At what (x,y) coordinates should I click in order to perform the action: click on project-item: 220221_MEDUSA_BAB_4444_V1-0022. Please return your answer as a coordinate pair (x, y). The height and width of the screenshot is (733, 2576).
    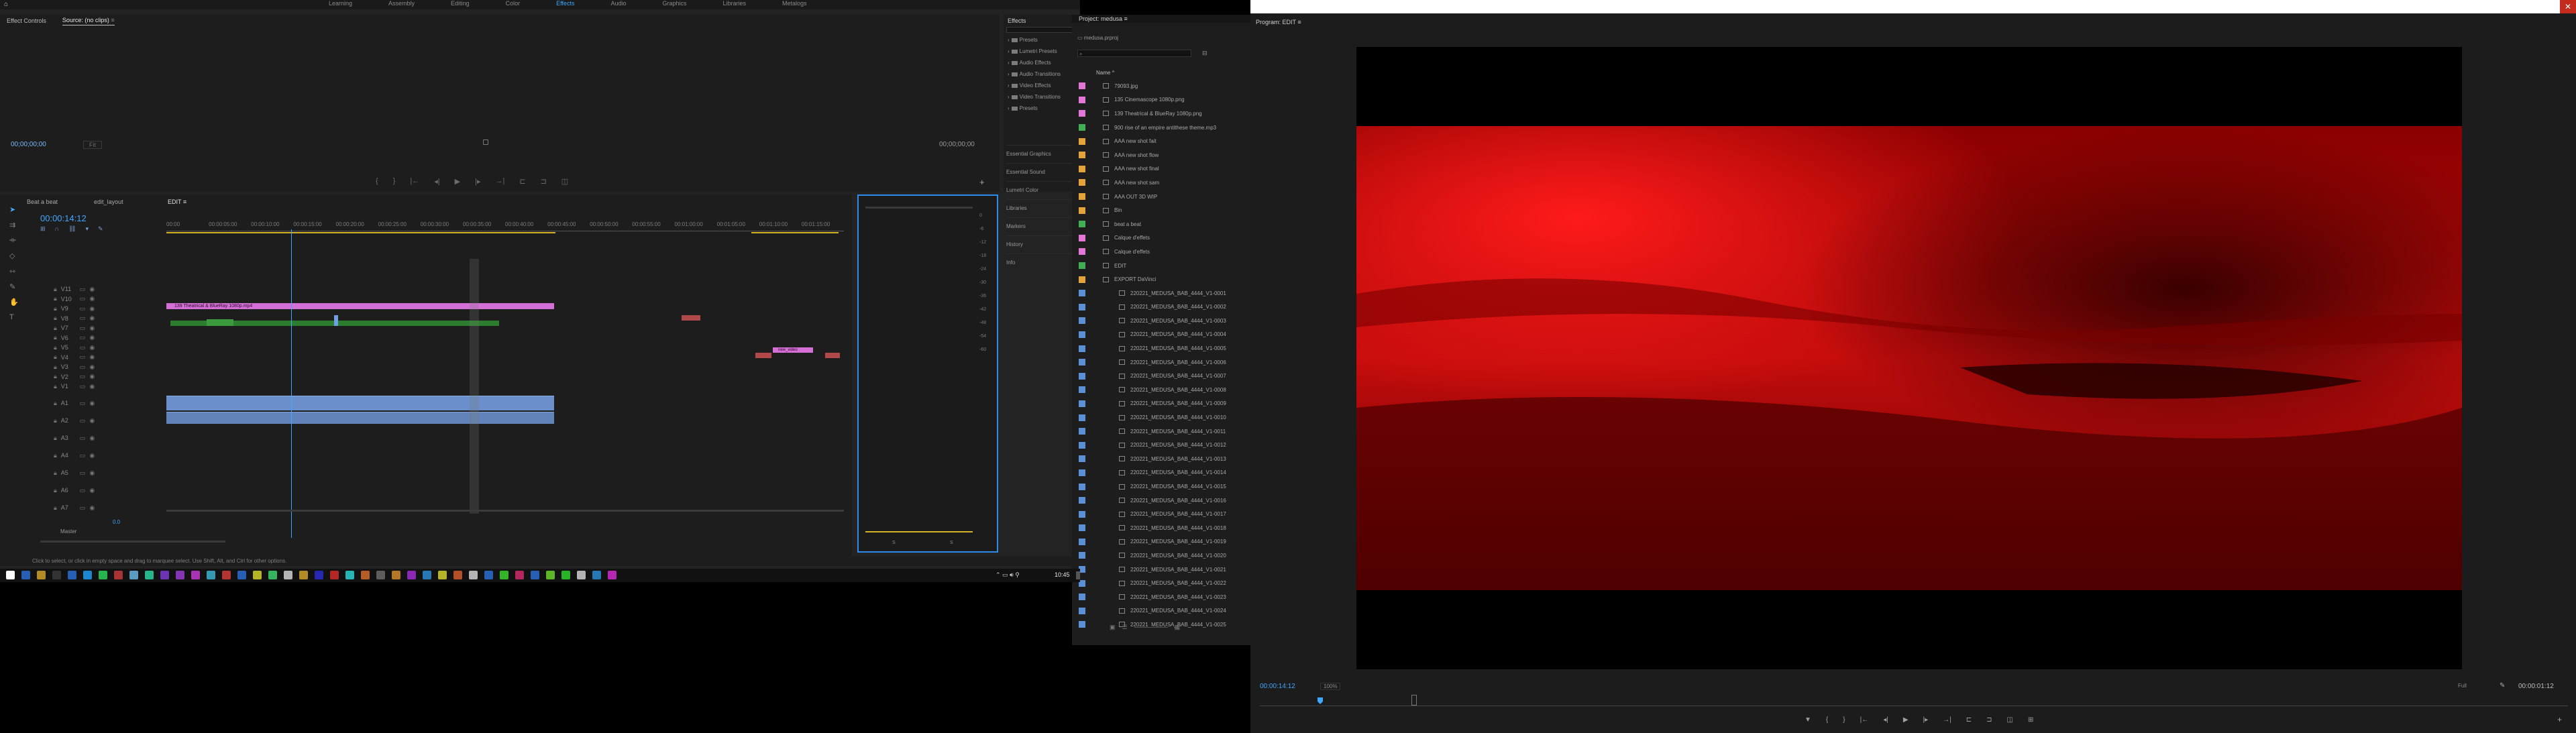
    Looking at the image, I should click on (1162, 583).